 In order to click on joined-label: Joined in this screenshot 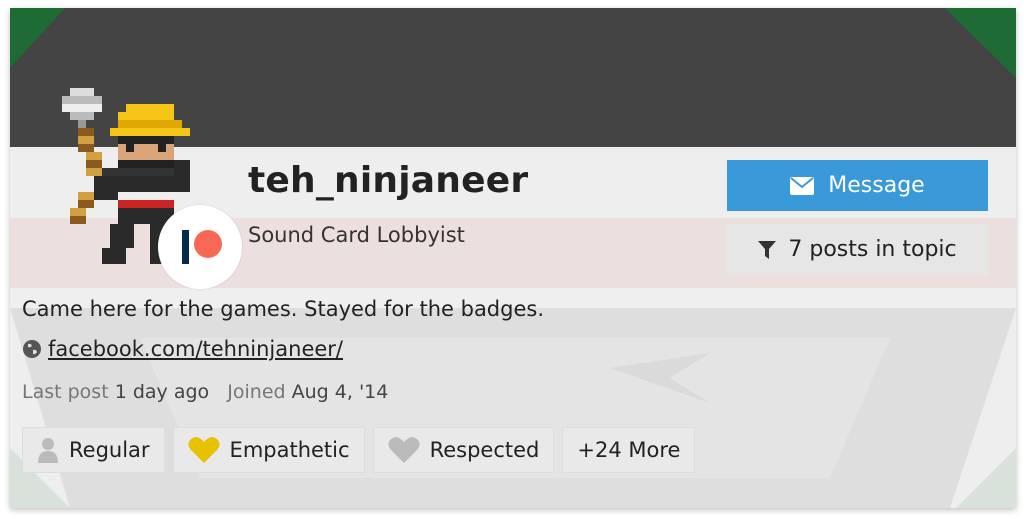, I will do `click(256, 392)`.